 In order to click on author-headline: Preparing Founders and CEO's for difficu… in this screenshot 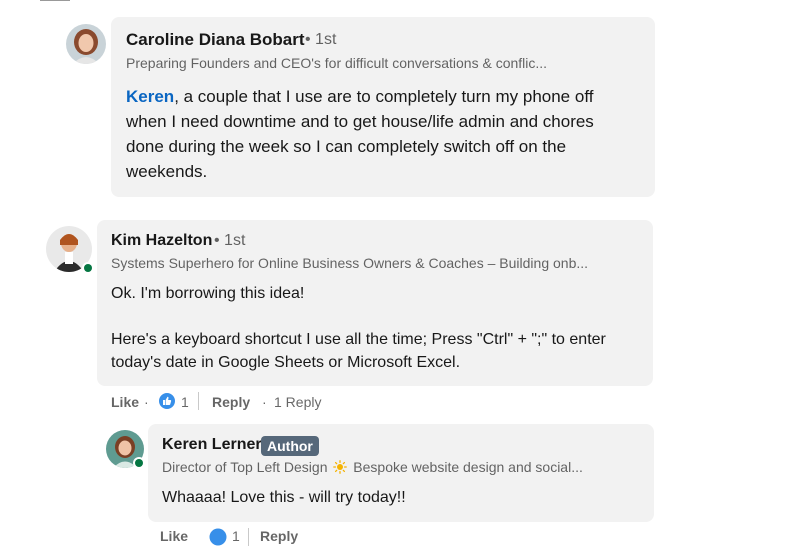, I will do `click(337, 63)`.